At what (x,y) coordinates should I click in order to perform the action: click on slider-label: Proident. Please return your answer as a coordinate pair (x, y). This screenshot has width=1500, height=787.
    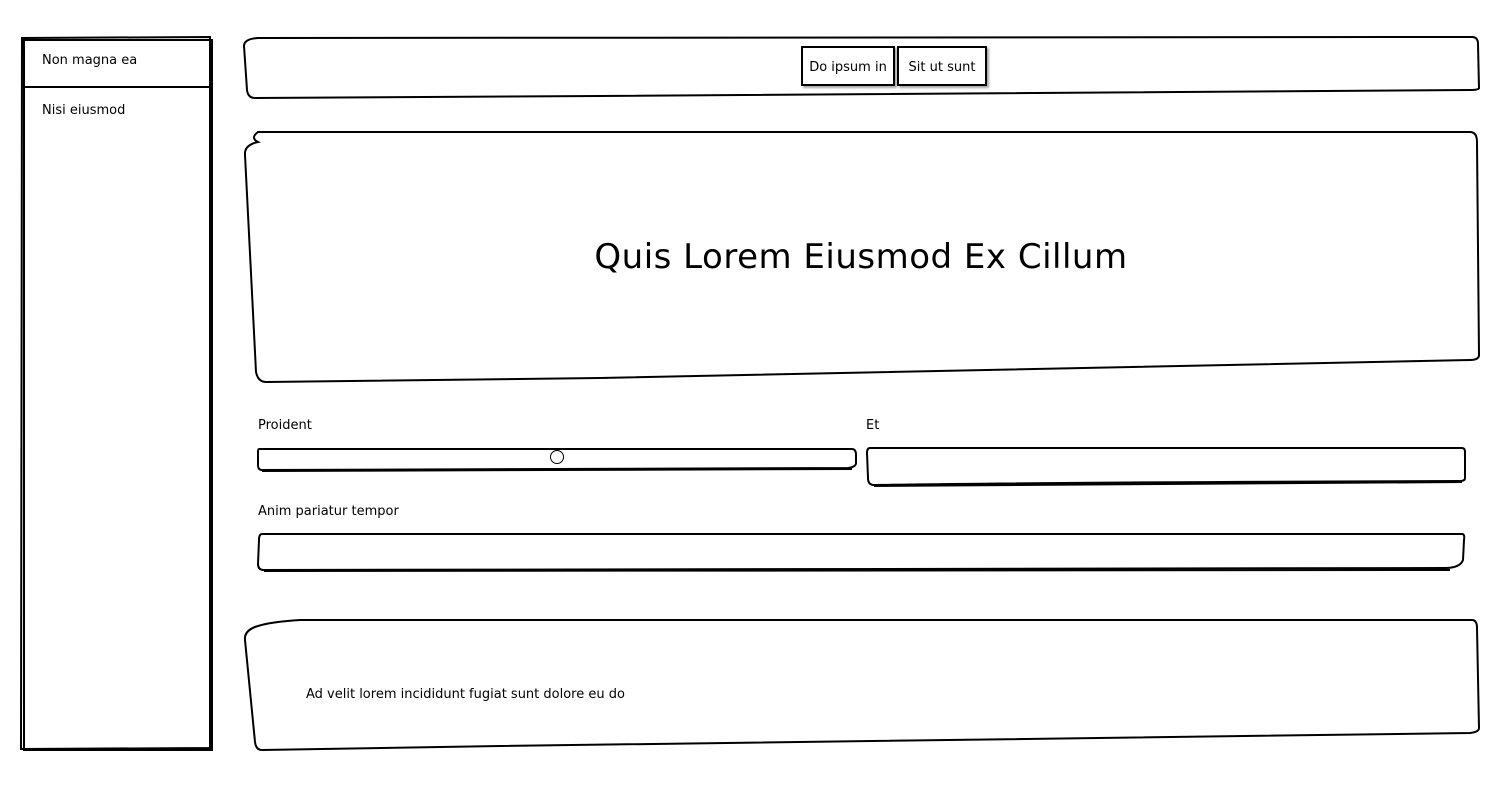
    Looking at the image, I should click on (285, 425).